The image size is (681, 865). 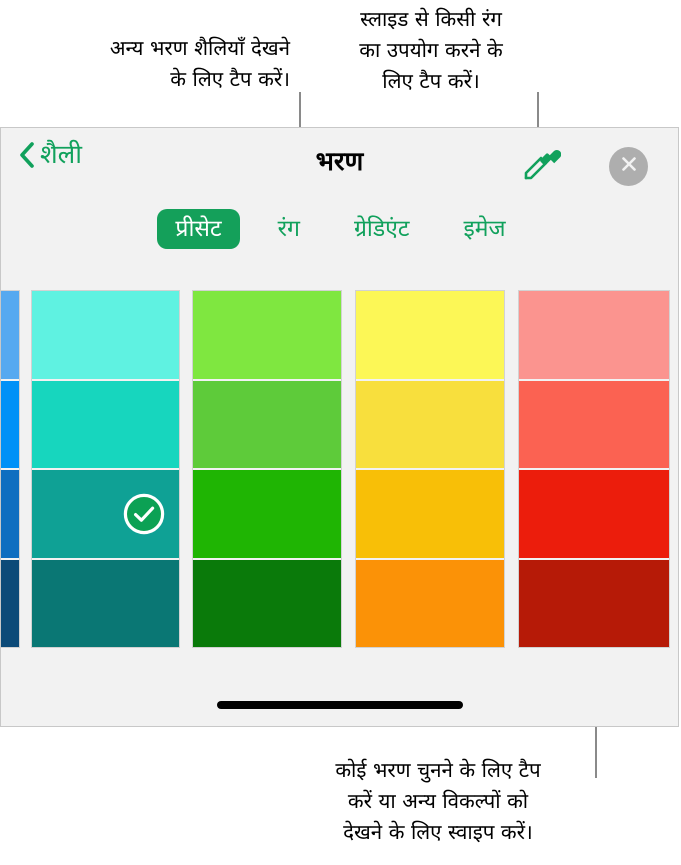 I want to click on swatch-column-blue, so click(x=10, y=469).